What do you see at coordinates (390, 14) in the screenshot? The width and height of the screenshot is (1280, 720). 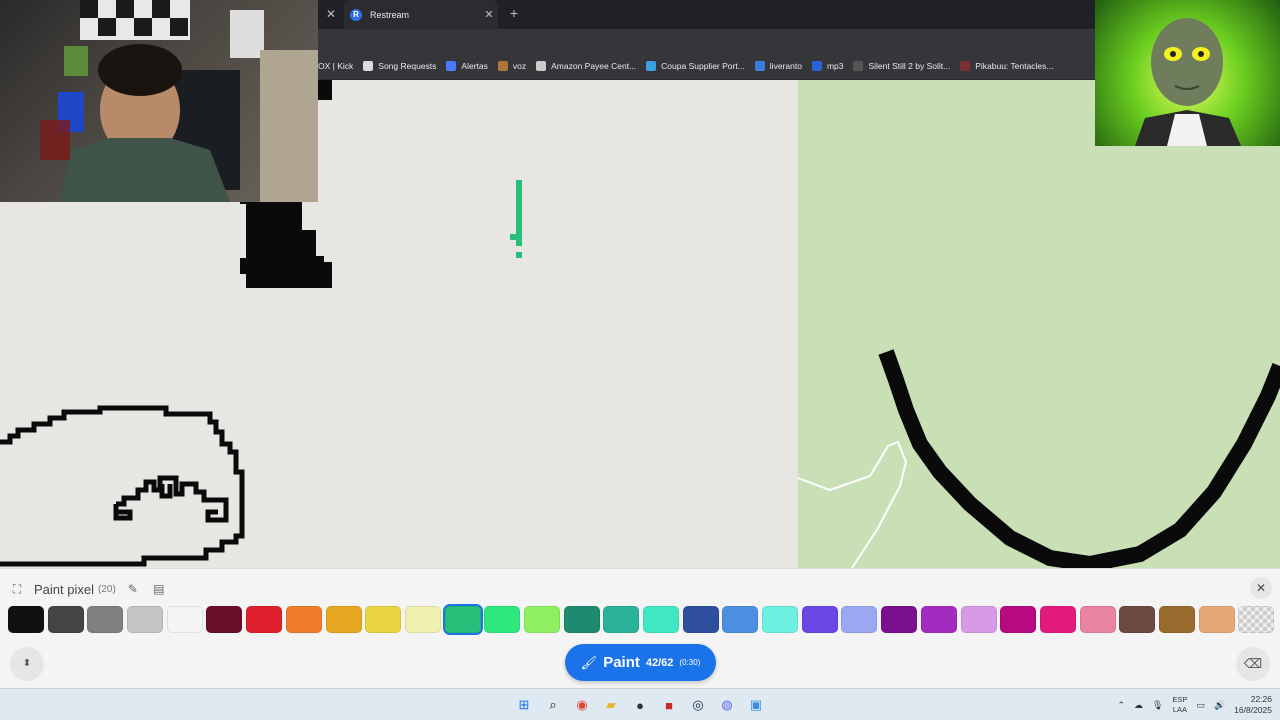 I see `tab-title: Restream` at bounding box center [390, 14].